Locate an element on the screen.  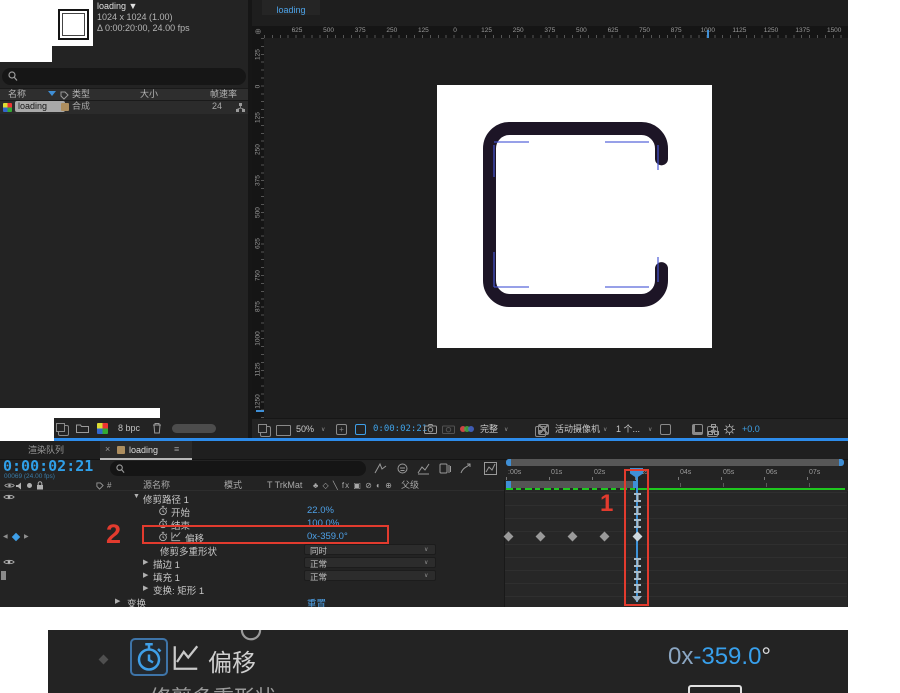
row-value: 22.0% is located at coordinates (320, 510).